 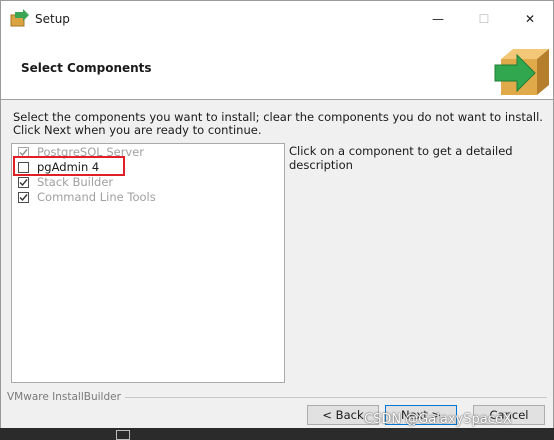 I want to click on component-item-command-line-tools: Command Line Tools, so click(x=87, y=197).